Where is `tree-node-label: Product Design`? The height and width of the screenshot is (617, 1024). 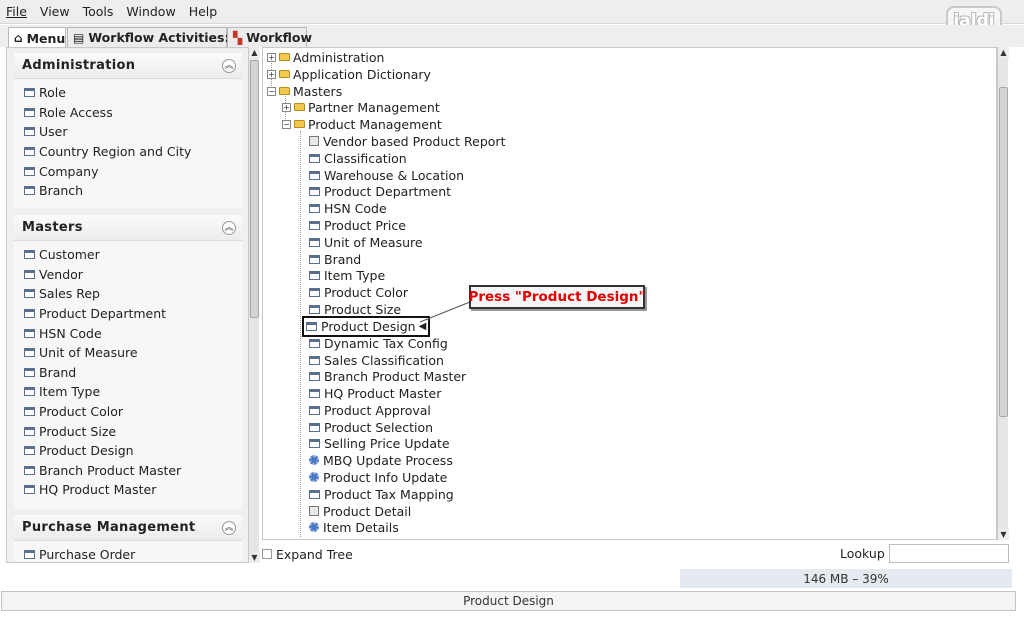 tree-node-label: Product Design is located at coordinates (368, 326).